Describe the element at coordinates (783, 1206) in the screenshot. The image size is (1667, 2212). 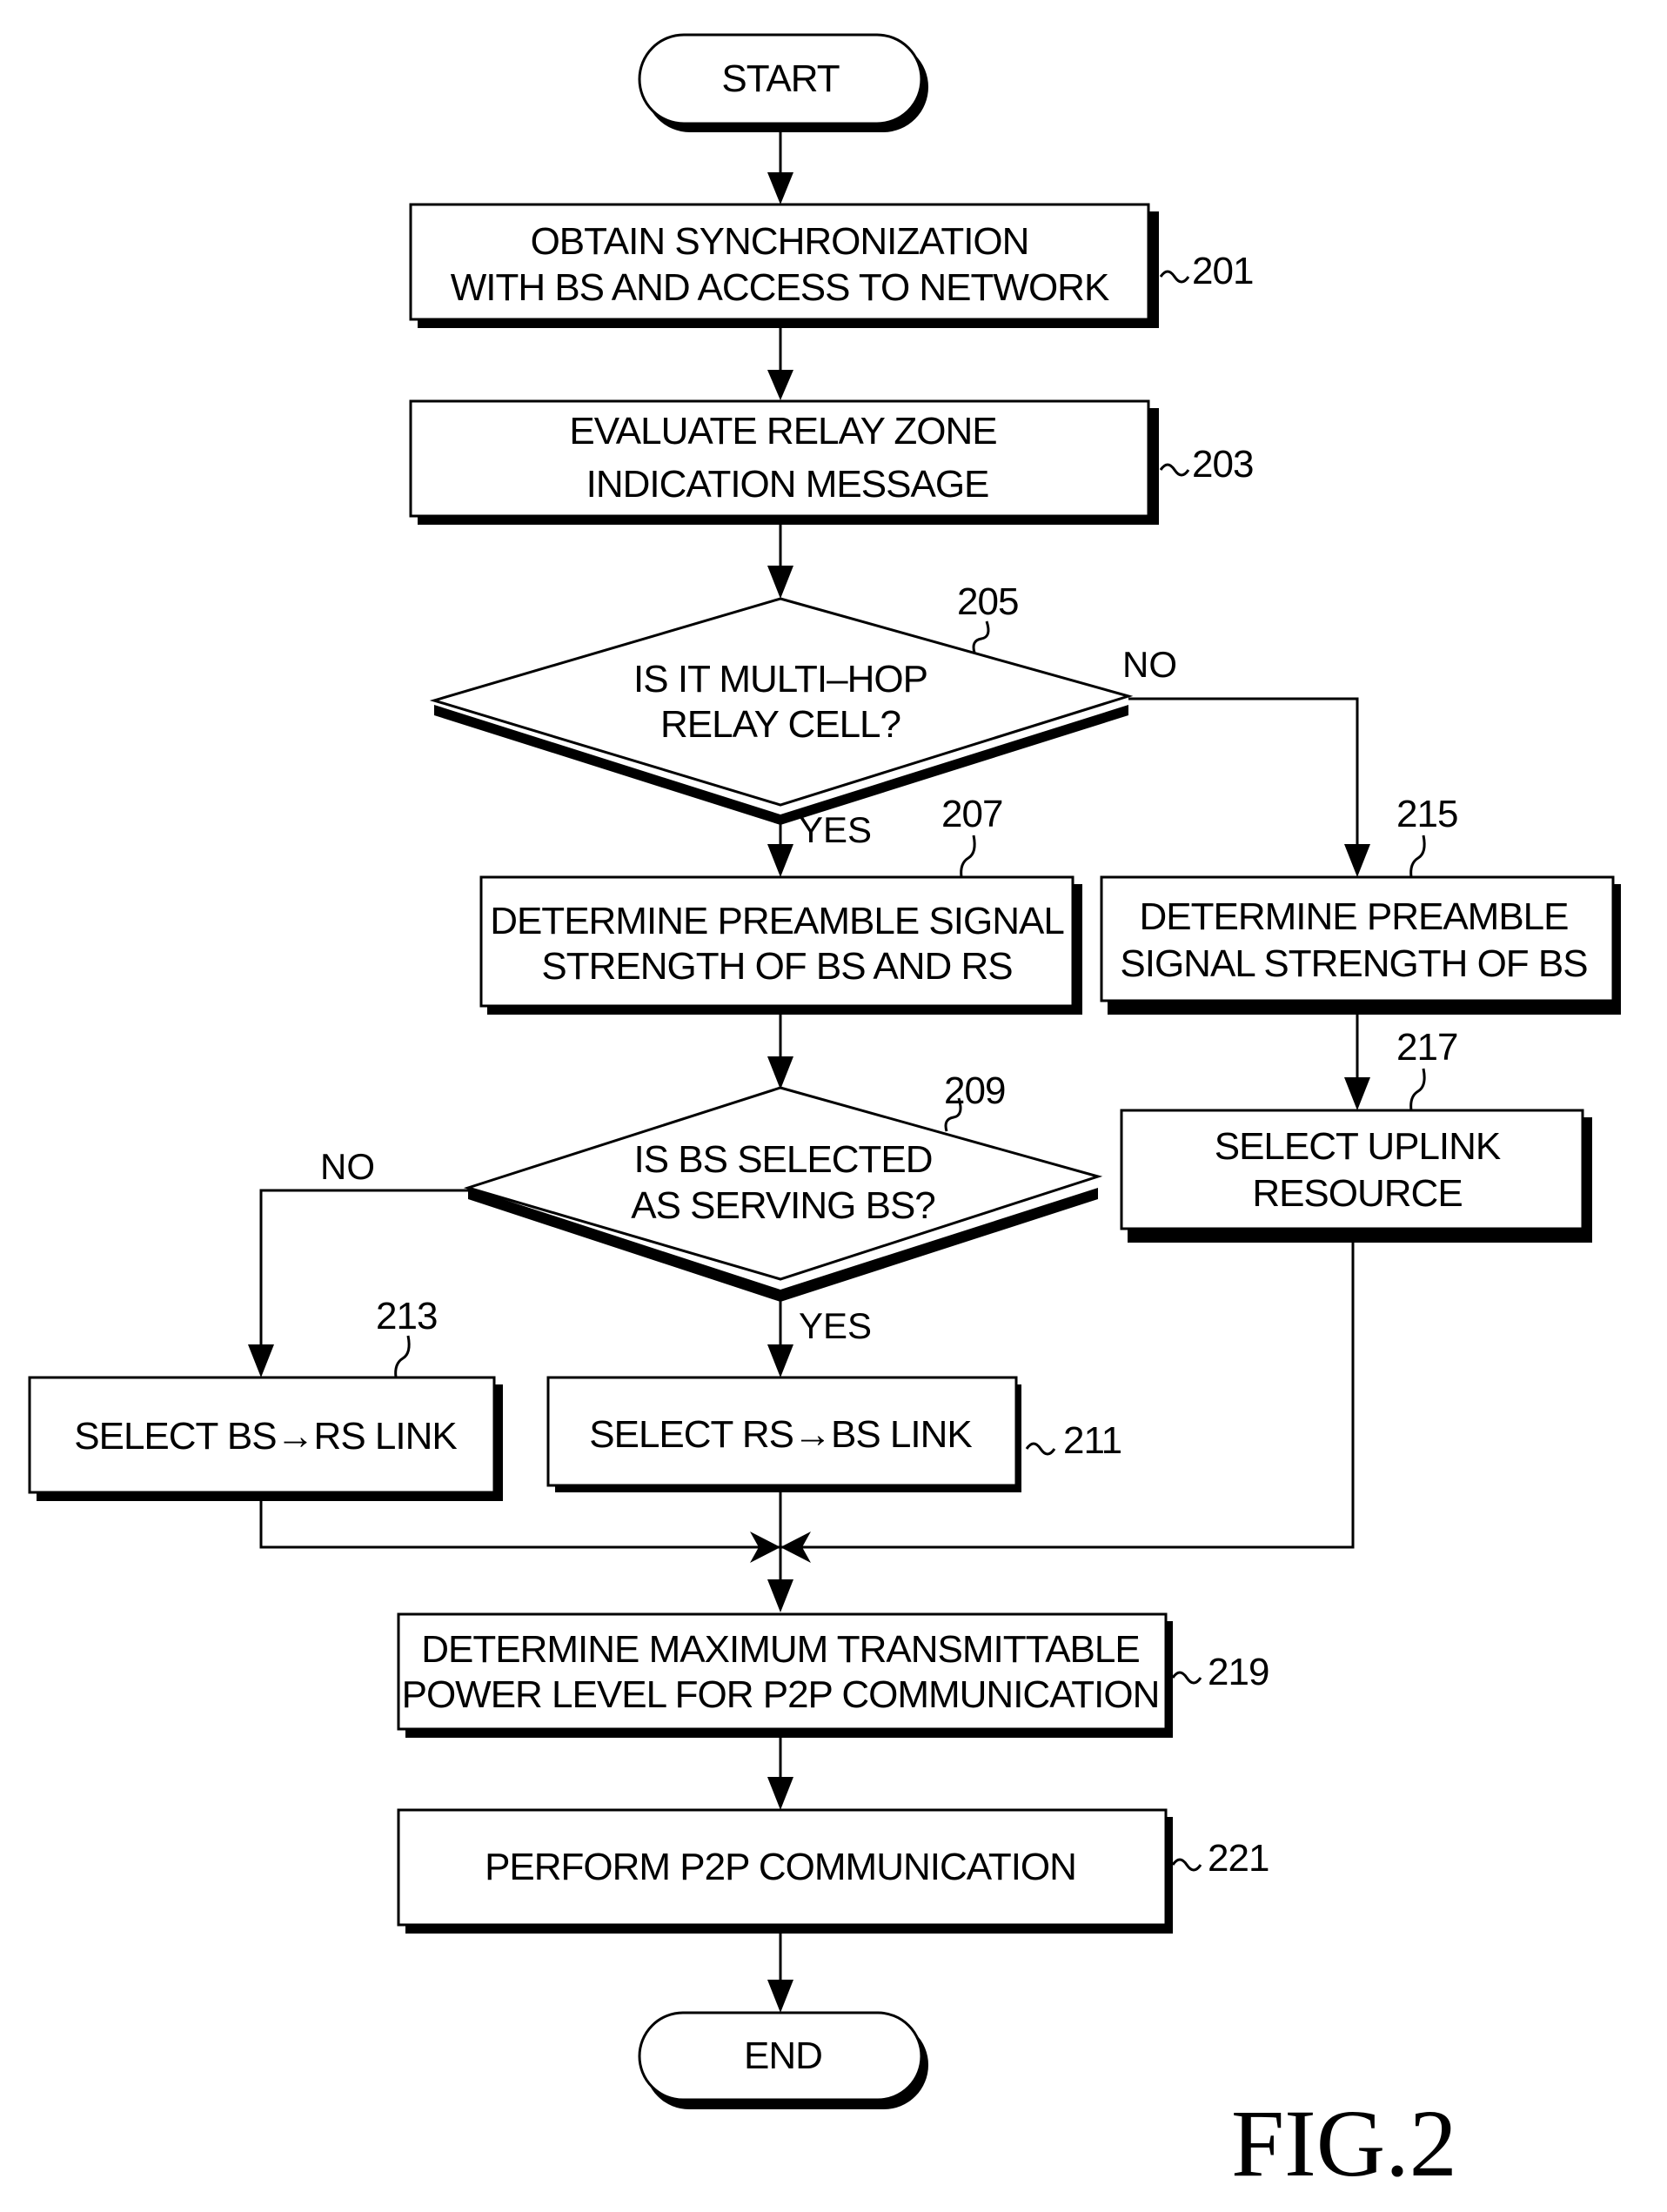
I see `decision-209-line-2: AS SERVING BS?` at that location.